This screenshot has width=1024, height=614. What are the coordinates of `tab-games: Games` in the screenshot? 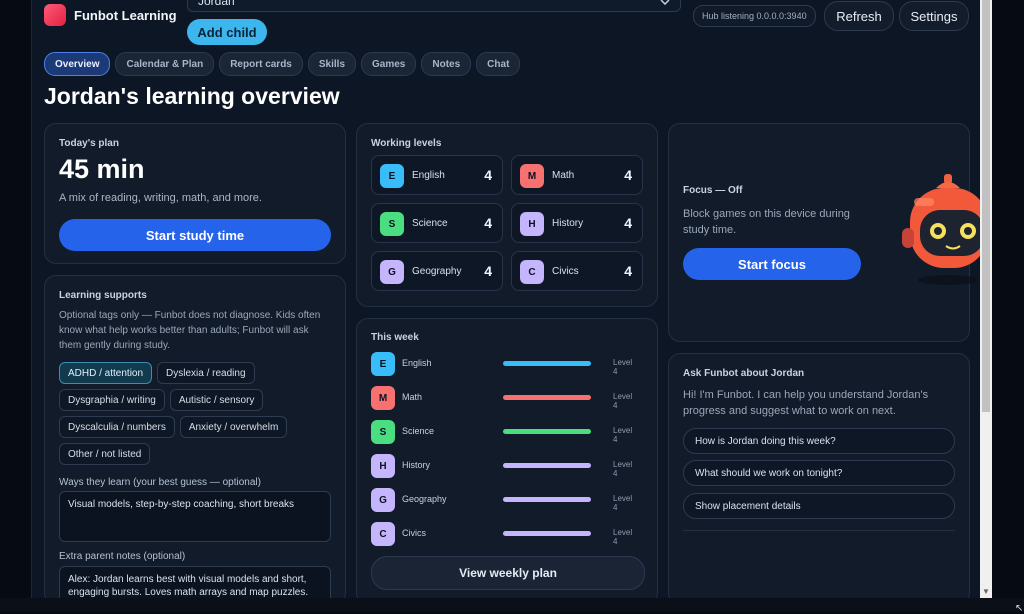 It's located at (389, 64).